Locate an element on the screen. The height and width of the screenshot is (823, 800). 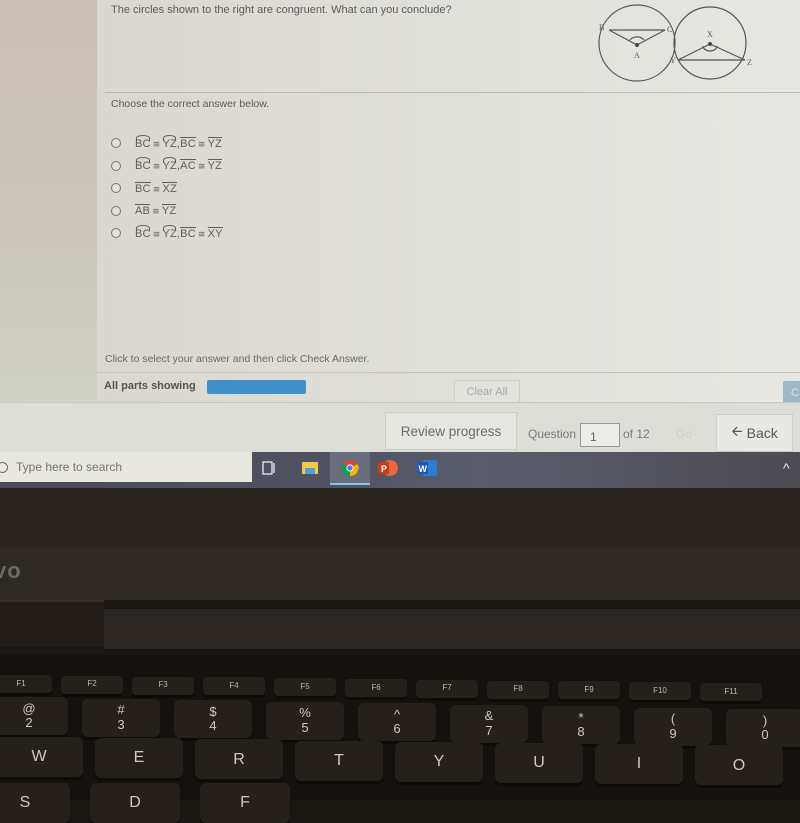
key-f1: F1 is located at coordinates (26, 684).